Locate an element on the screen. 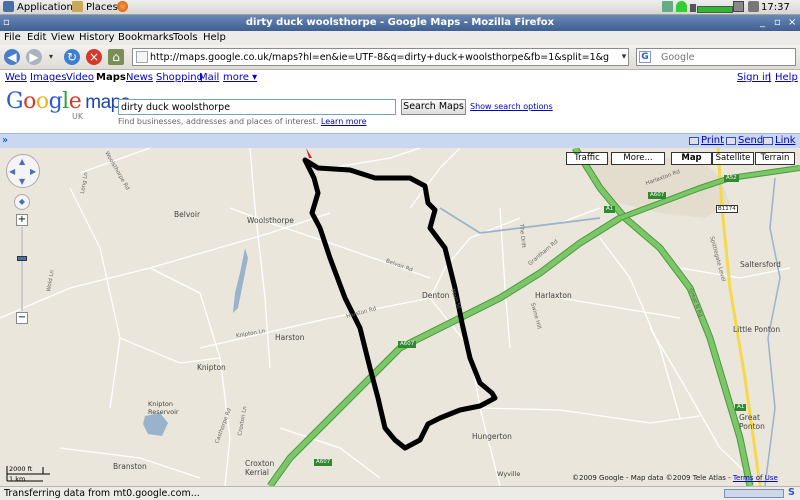 This screenshot has width=800, height=500. place-denton: Denton is located at coordinates (435, 295).